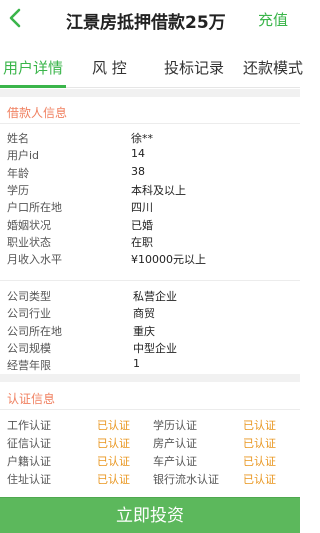  I want to click on cert-label: 房产认证, so click(175, 443).